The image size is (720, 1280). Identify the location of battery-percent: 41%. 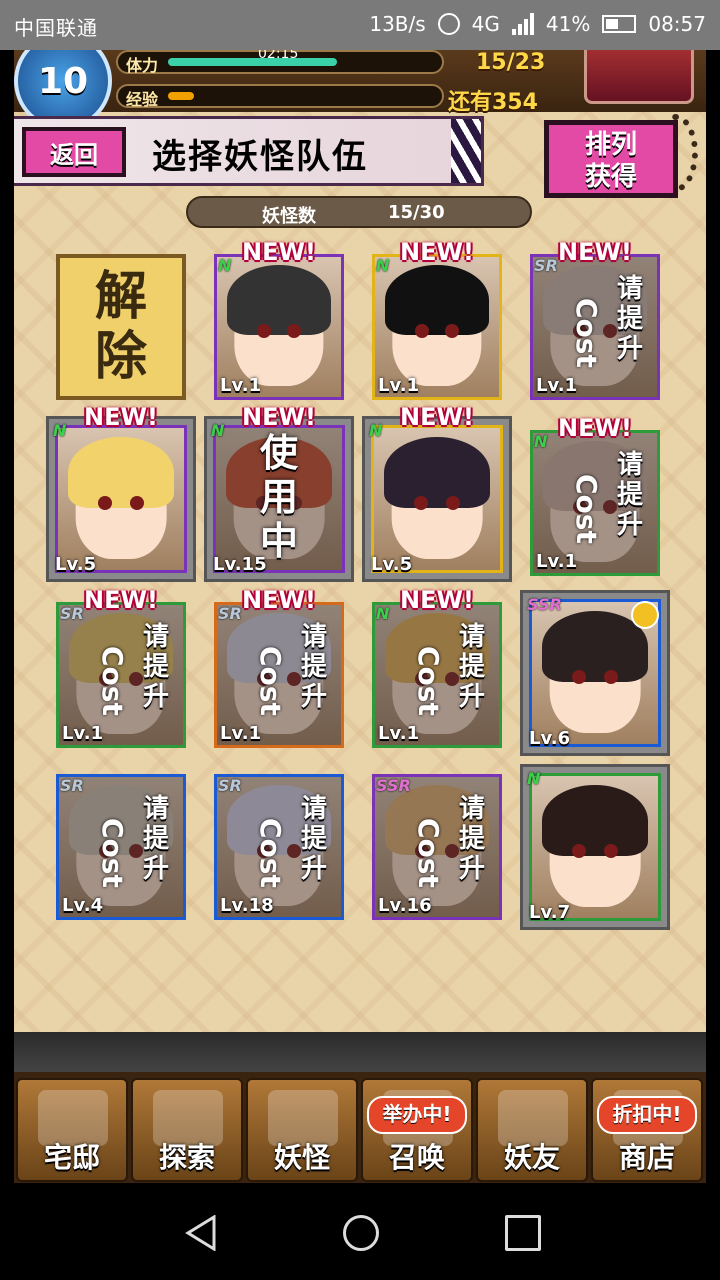
(568, 24).